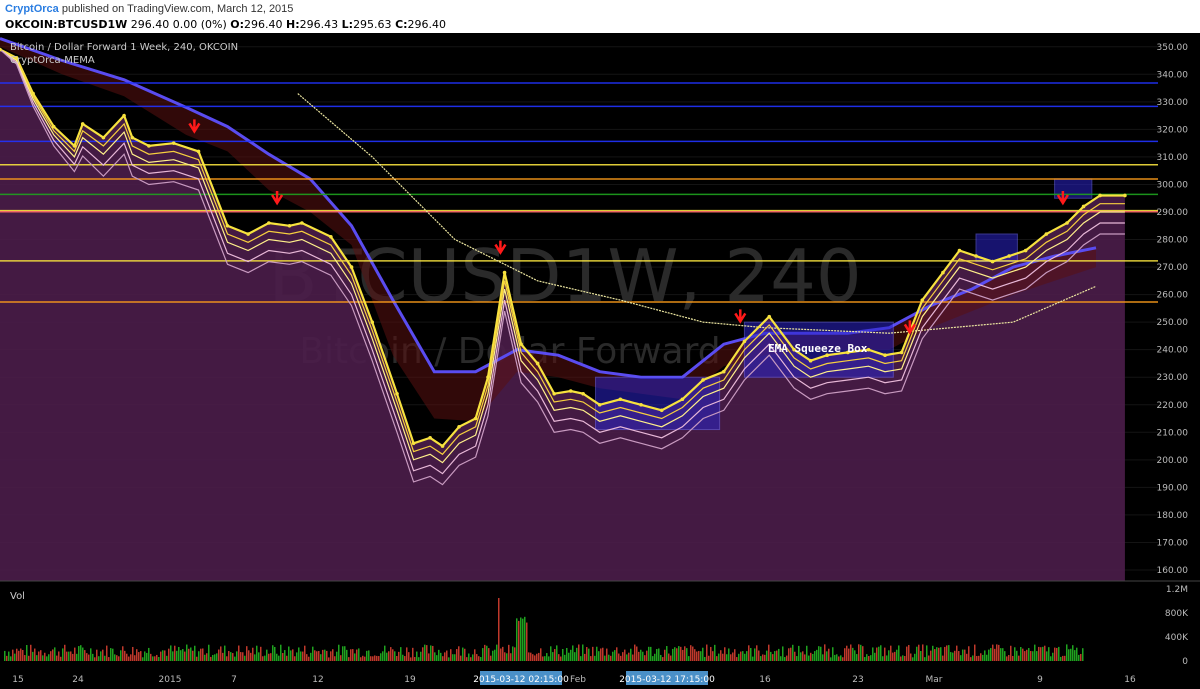 Image resolution: width=1200 pixels, height=689 pixels. Describe the element at coordinates (934, 680) in the screenshot. I see `time-tick: Mar` at that location.